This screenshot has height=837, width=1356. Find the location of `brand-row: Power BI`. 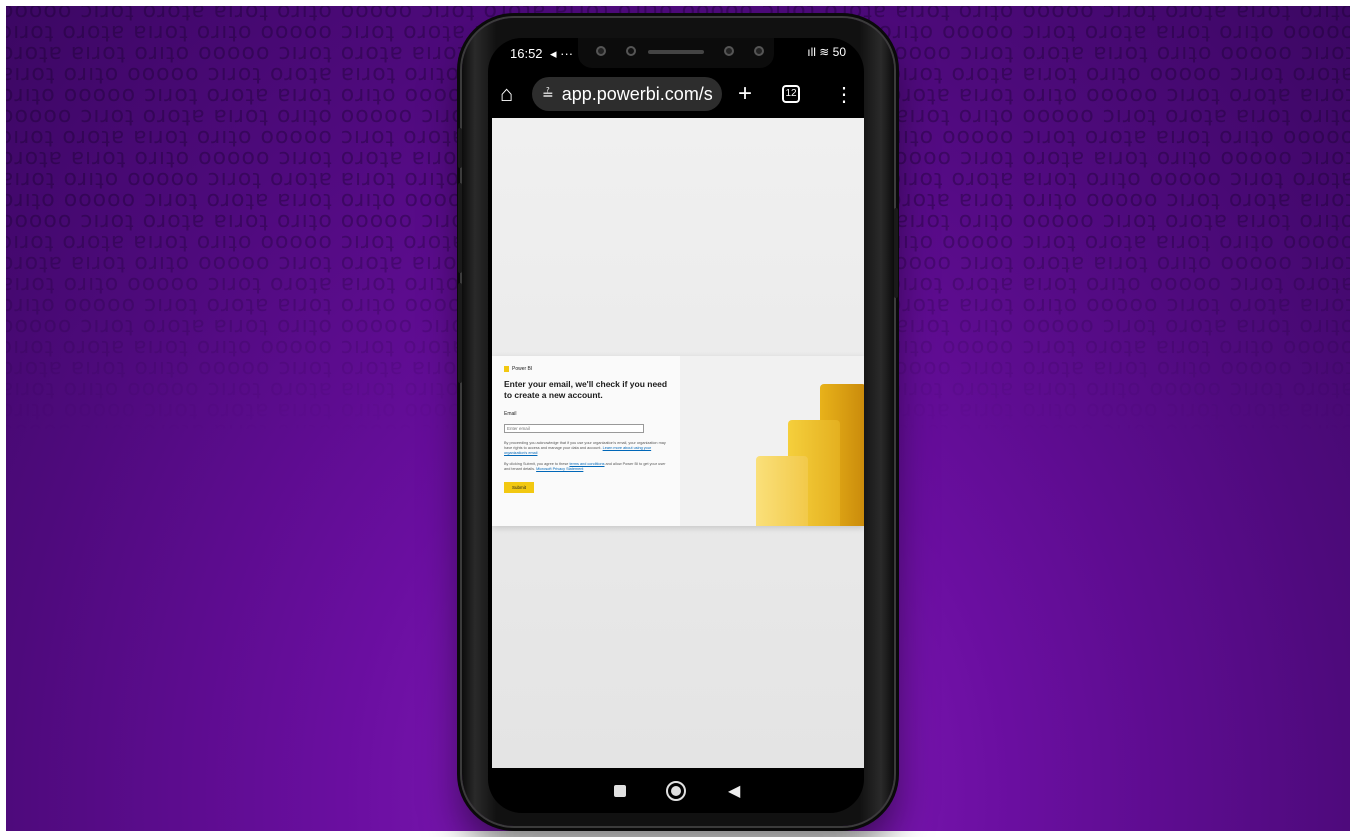

brand-row: Power BI is located at coordinates (587, 369).